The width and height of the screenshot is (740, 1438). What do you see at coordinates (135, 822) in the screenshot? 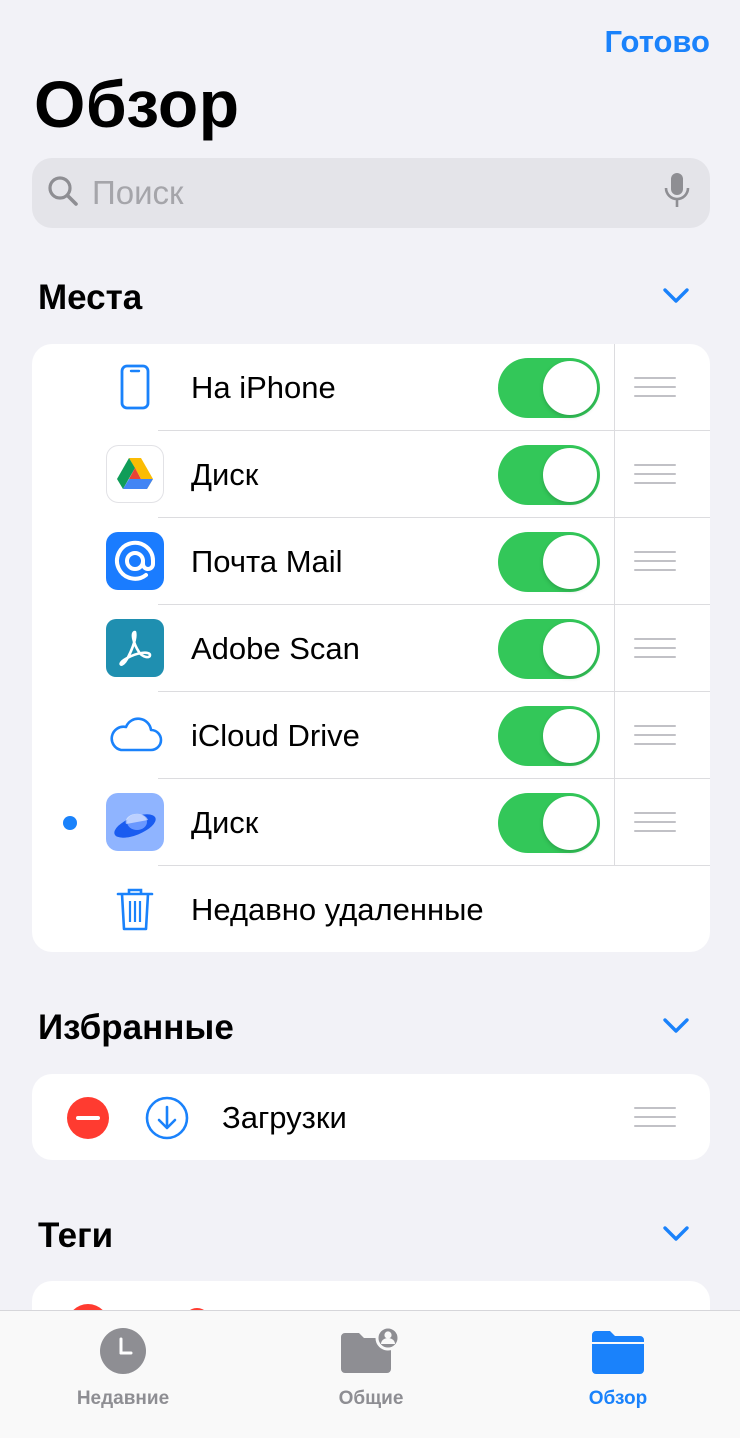
I see `yandex-disk-icon` at bounding box center [135, 822].